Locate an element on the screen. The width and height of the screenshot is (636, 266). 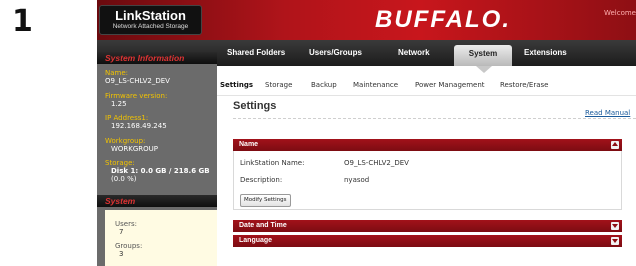
sidebar-name-label: Name: is located at coordinates (117, 73).